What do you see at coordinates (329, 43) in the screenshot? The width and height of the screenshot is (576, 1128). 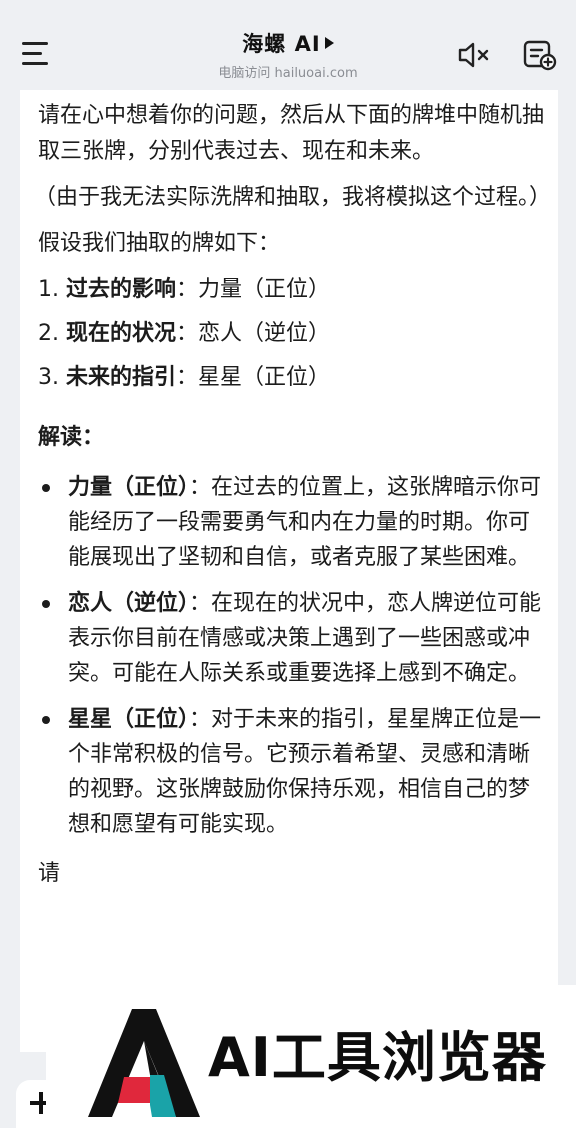 I see `play-triangle-icon` at bounding box center [329, 43].